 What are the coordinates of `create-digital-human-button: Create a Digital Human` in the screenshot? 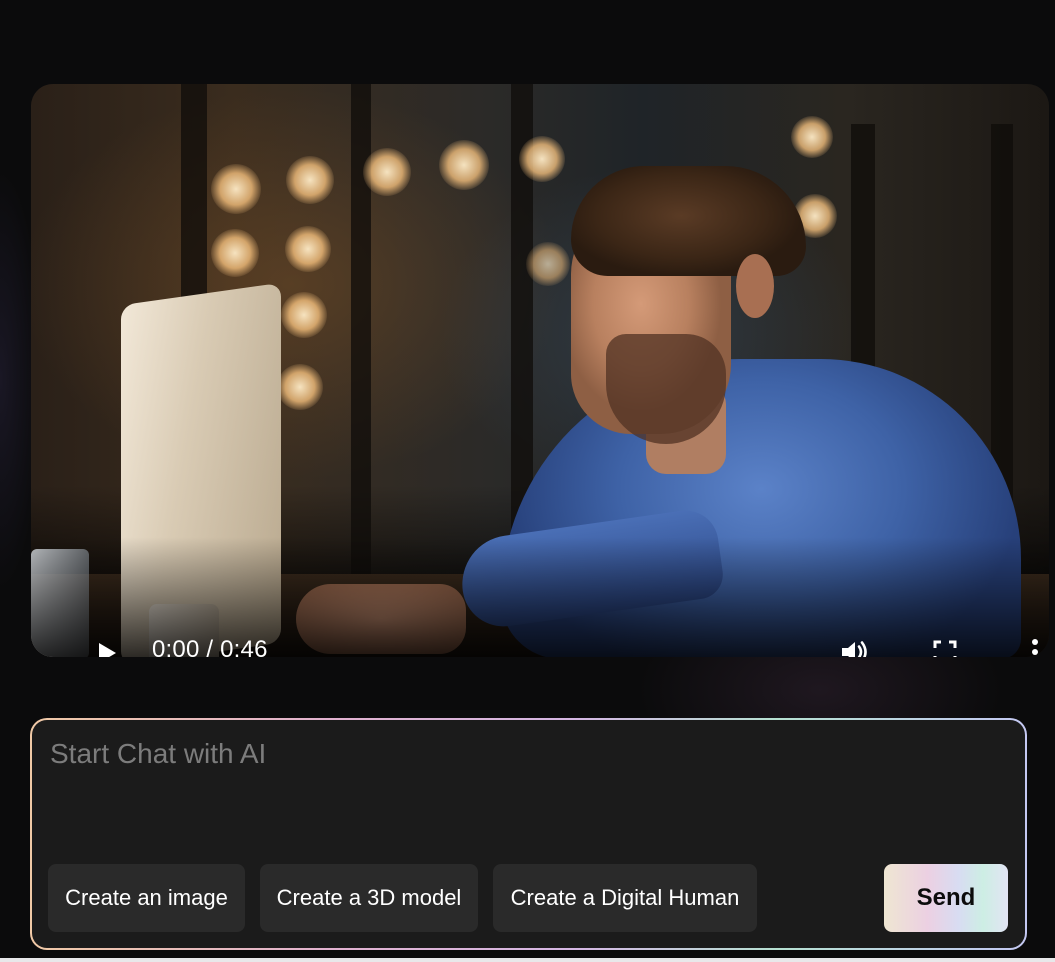 It's located at (625, 898).